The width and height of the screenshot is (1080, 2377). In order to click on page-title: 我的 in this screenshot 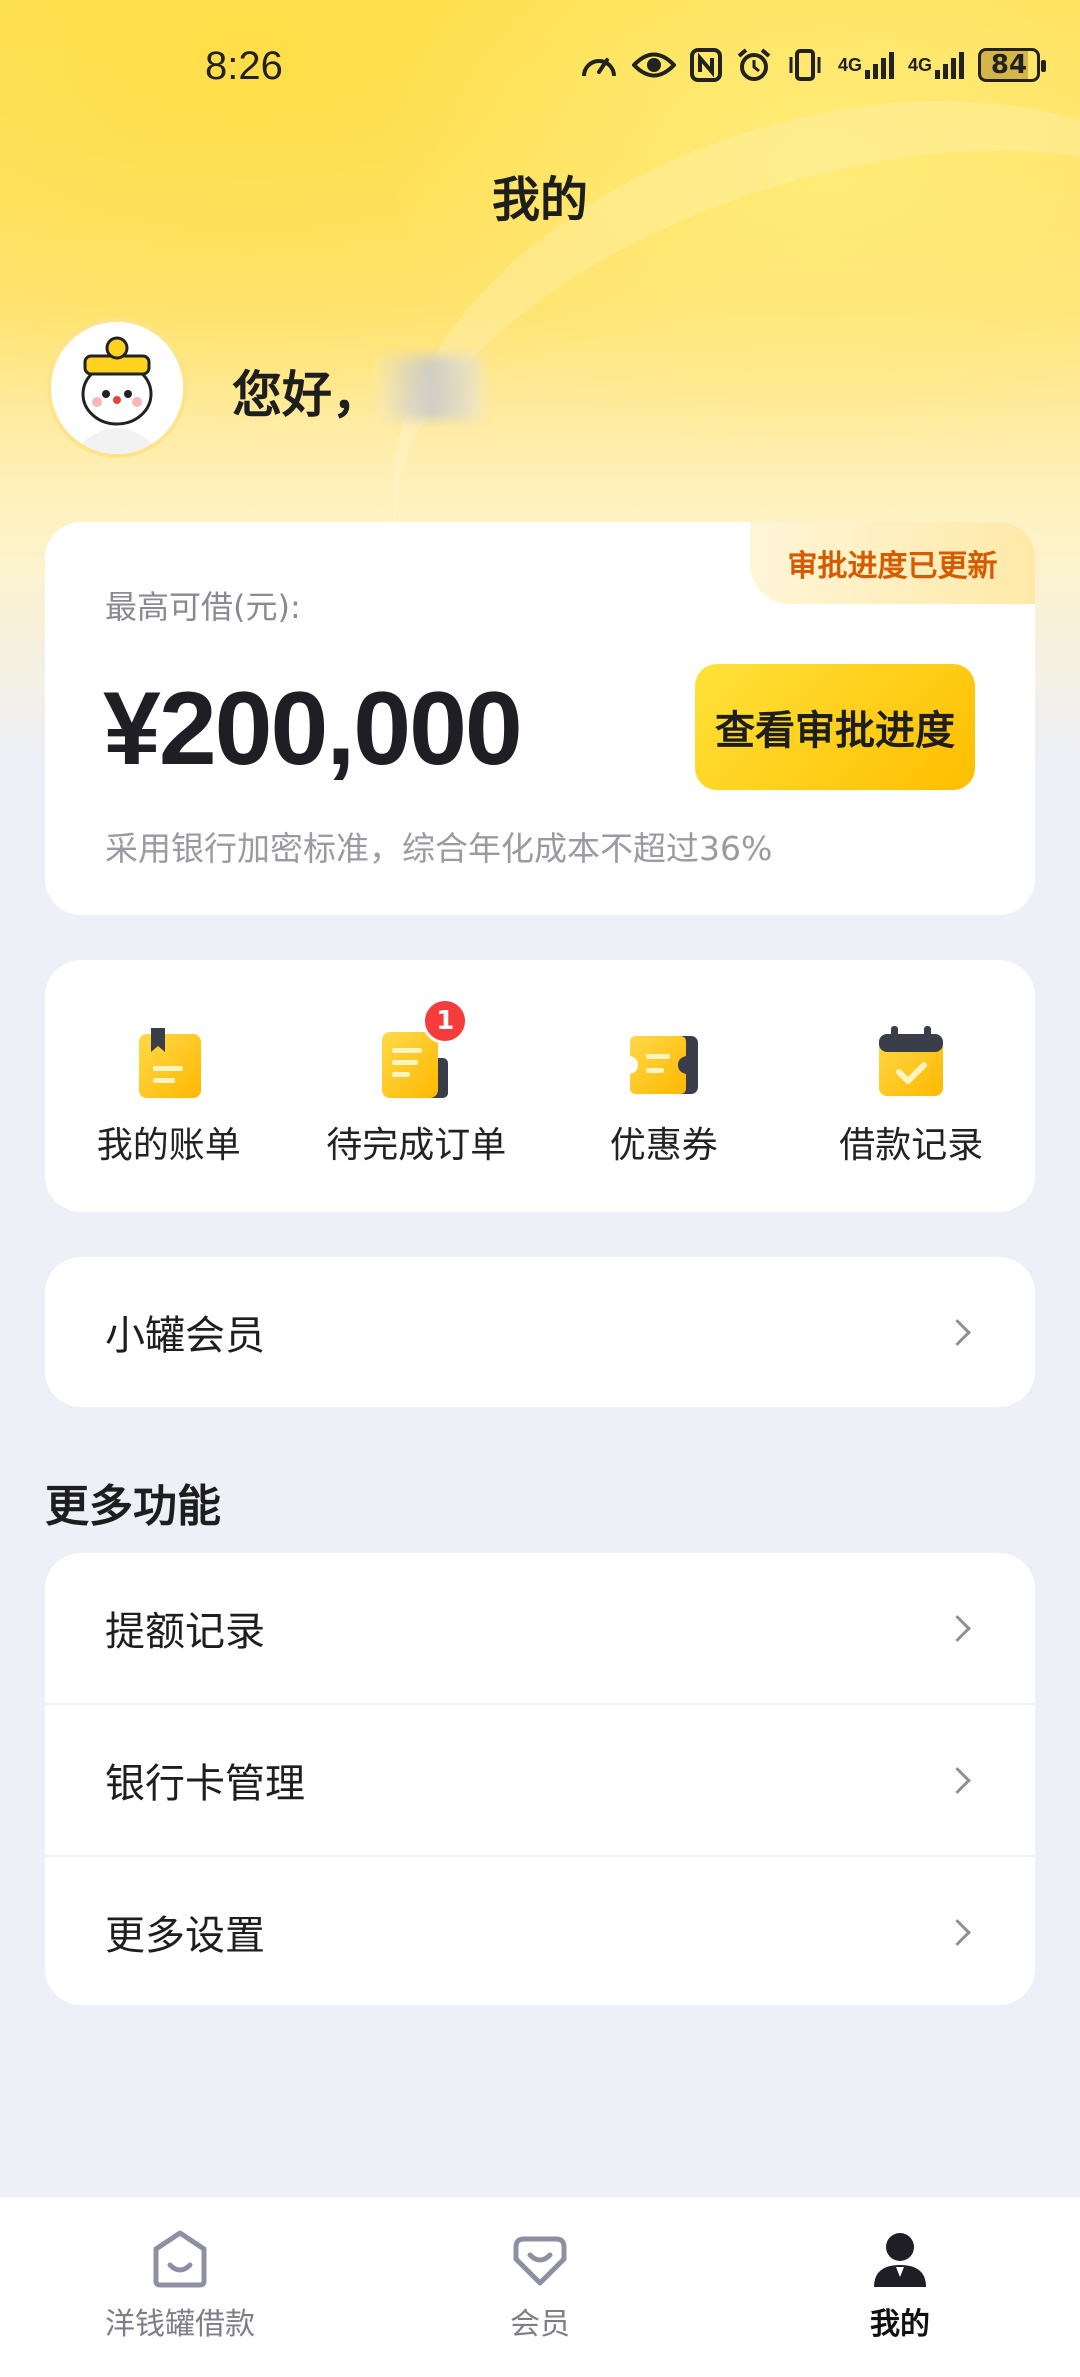, I will do `click(539, 200)`.